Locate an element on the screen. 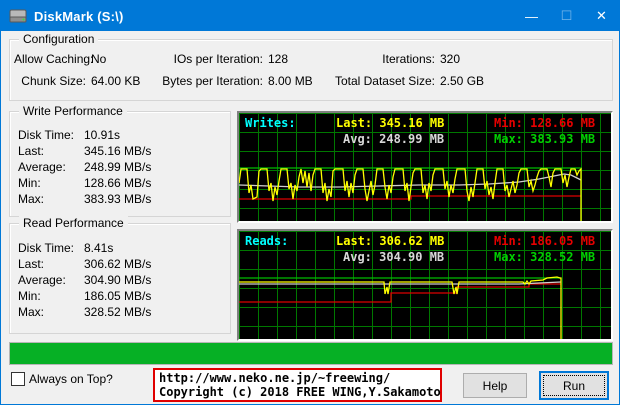  row-value: 10.91s is located at coordinates (102, 135).